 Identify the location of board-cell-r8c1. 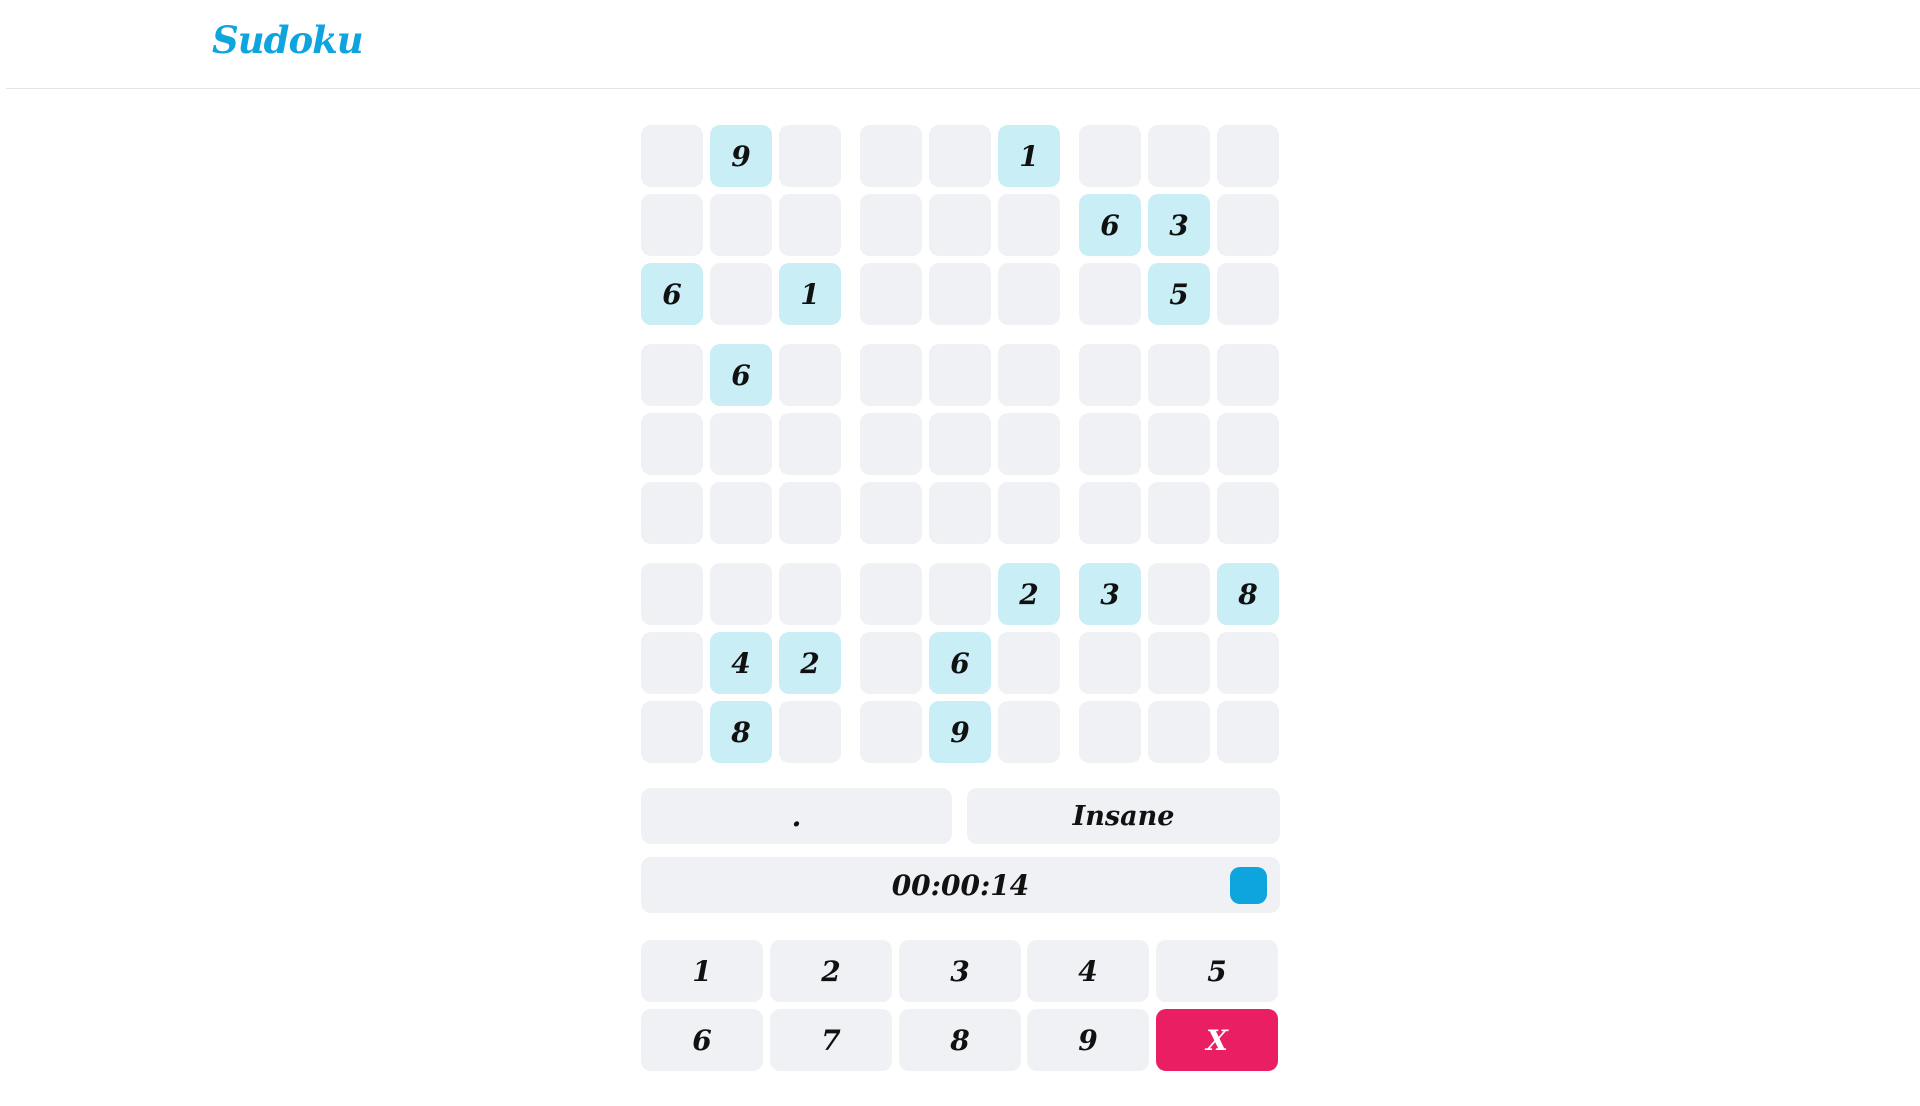
(672, 663).